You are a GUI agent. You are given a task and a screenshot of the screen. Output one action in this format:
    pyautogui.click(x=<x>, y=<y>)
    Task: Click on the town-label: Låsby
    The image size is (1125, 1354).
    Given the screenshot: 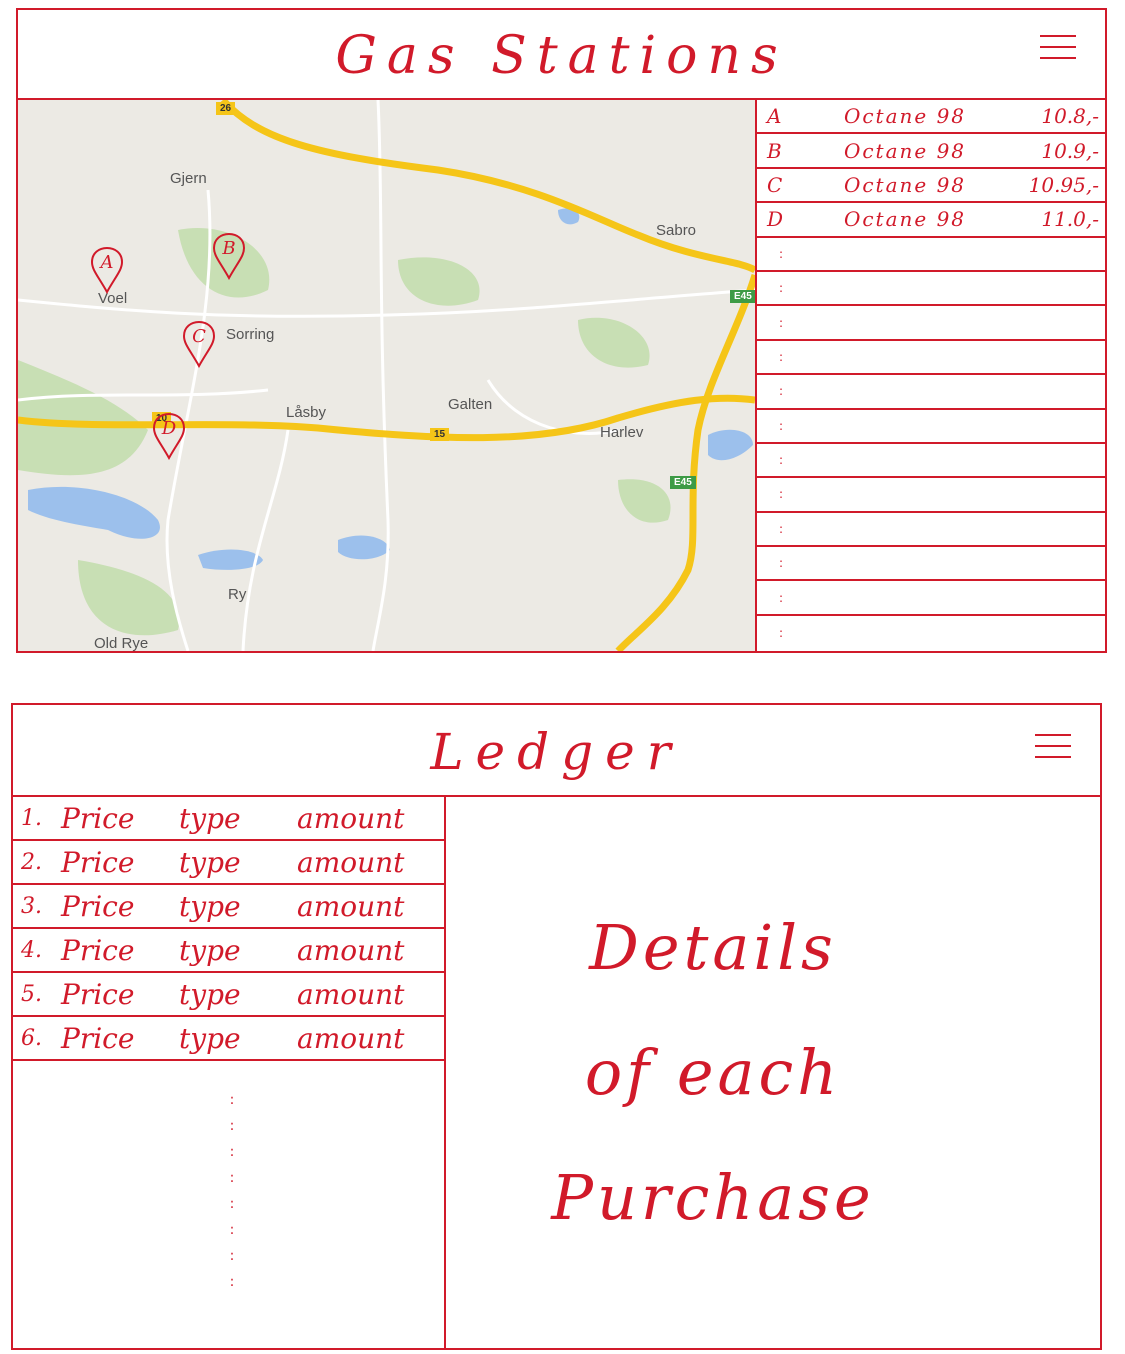 What is the action you would take?
    pyautogui.click(x=306, y=412)
    